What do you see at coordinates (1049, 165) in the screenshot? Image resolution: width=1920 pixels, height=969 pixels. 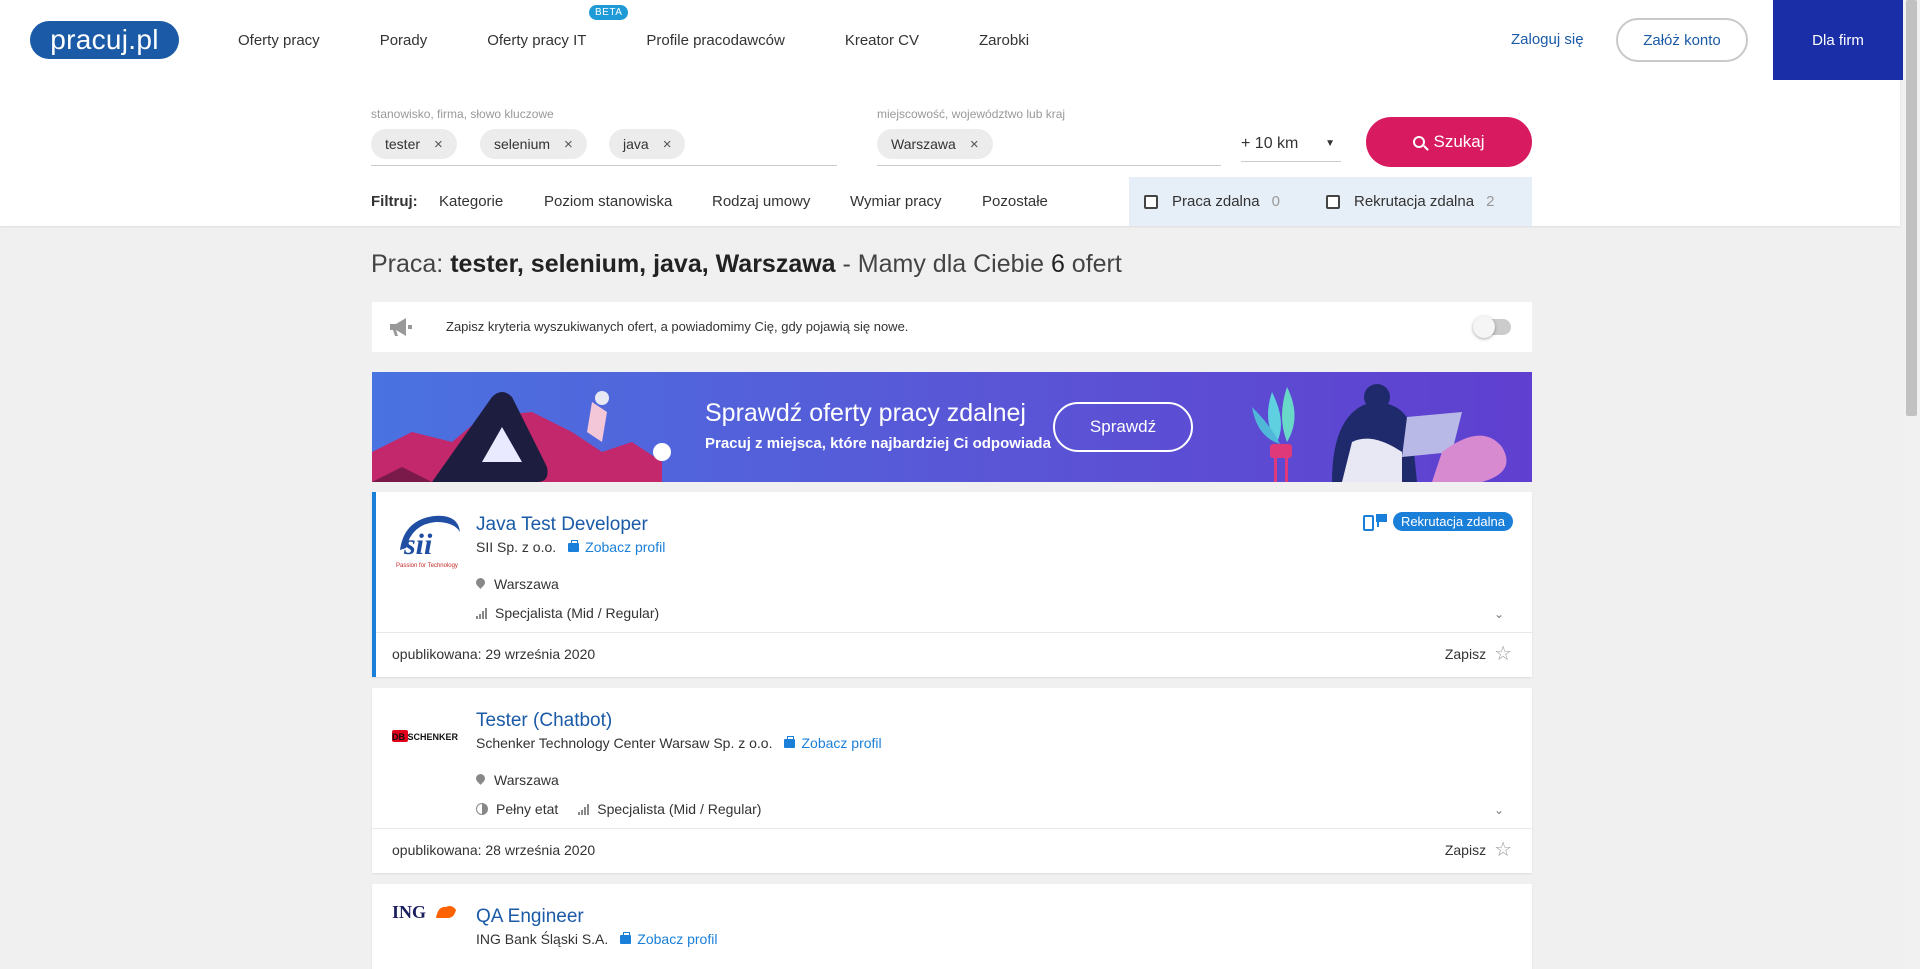 I see `location-input` at bounding box center [1049, 165].